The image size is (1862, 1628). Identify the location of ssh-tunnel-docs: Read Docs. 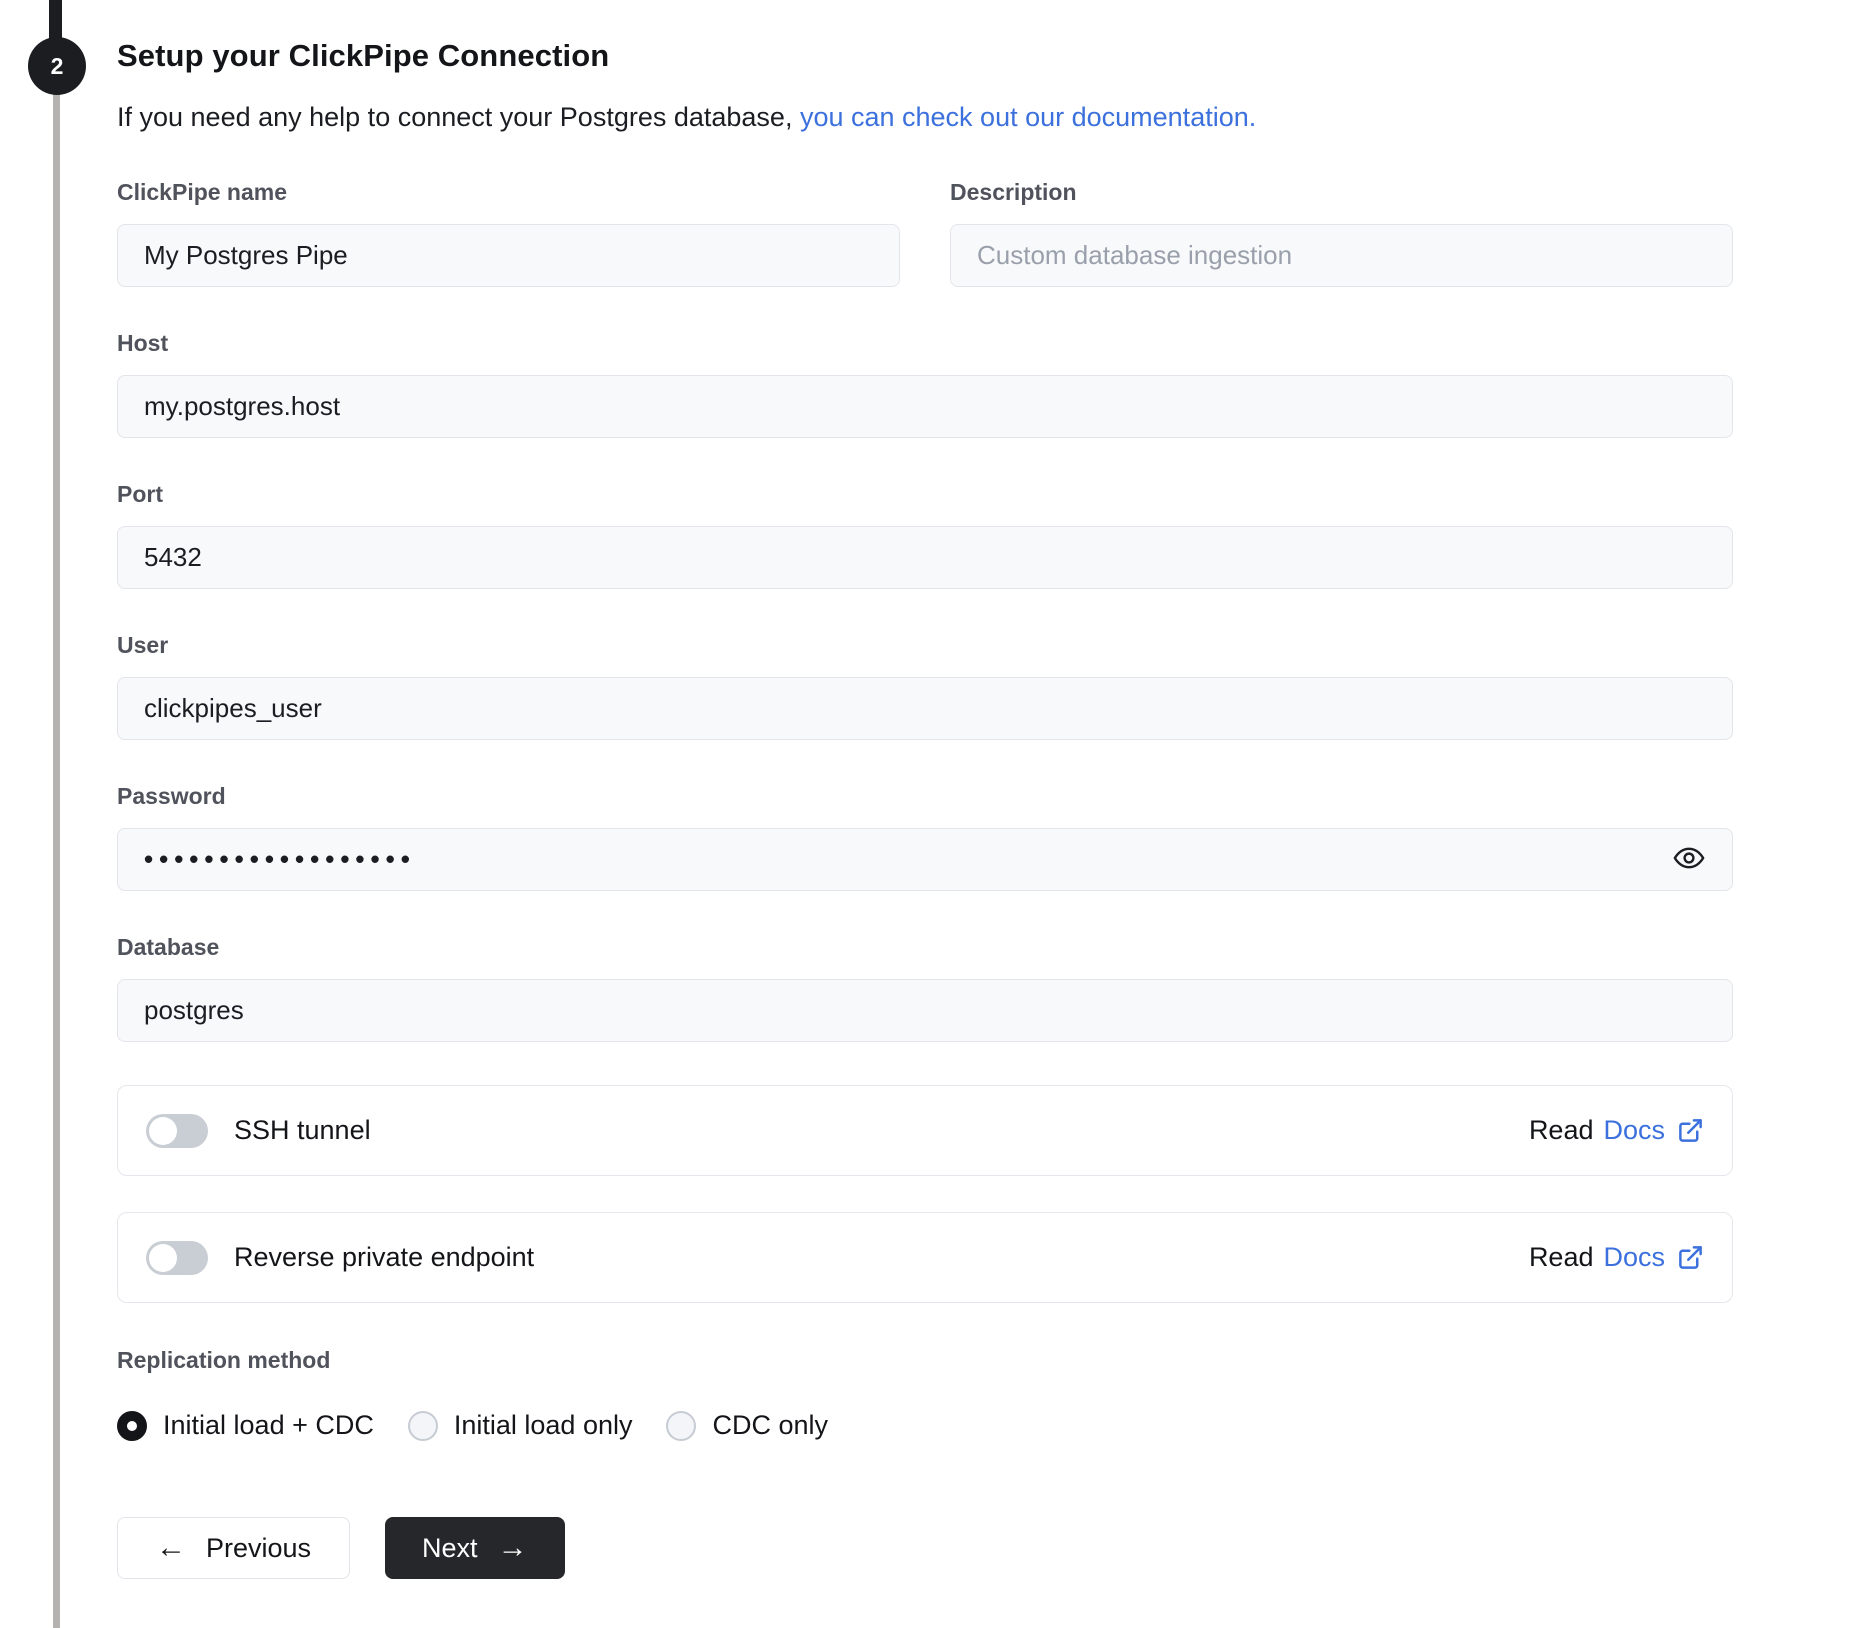
(1616, 1130).